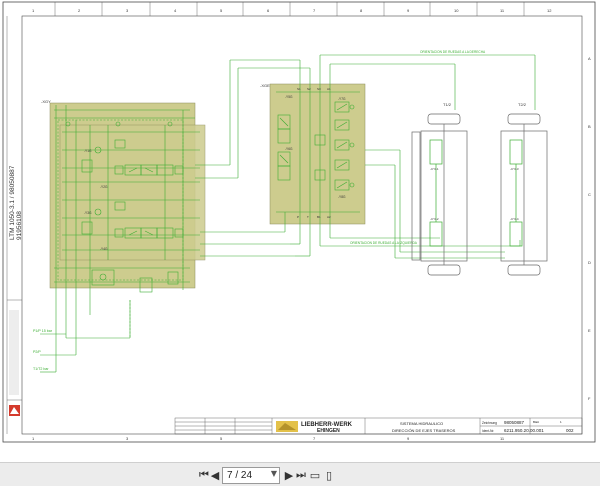  What do you see at coordinates (88, 151) in the screenshot?
I see `valve-tag: -Y1G` at bounding box center [88, 151].